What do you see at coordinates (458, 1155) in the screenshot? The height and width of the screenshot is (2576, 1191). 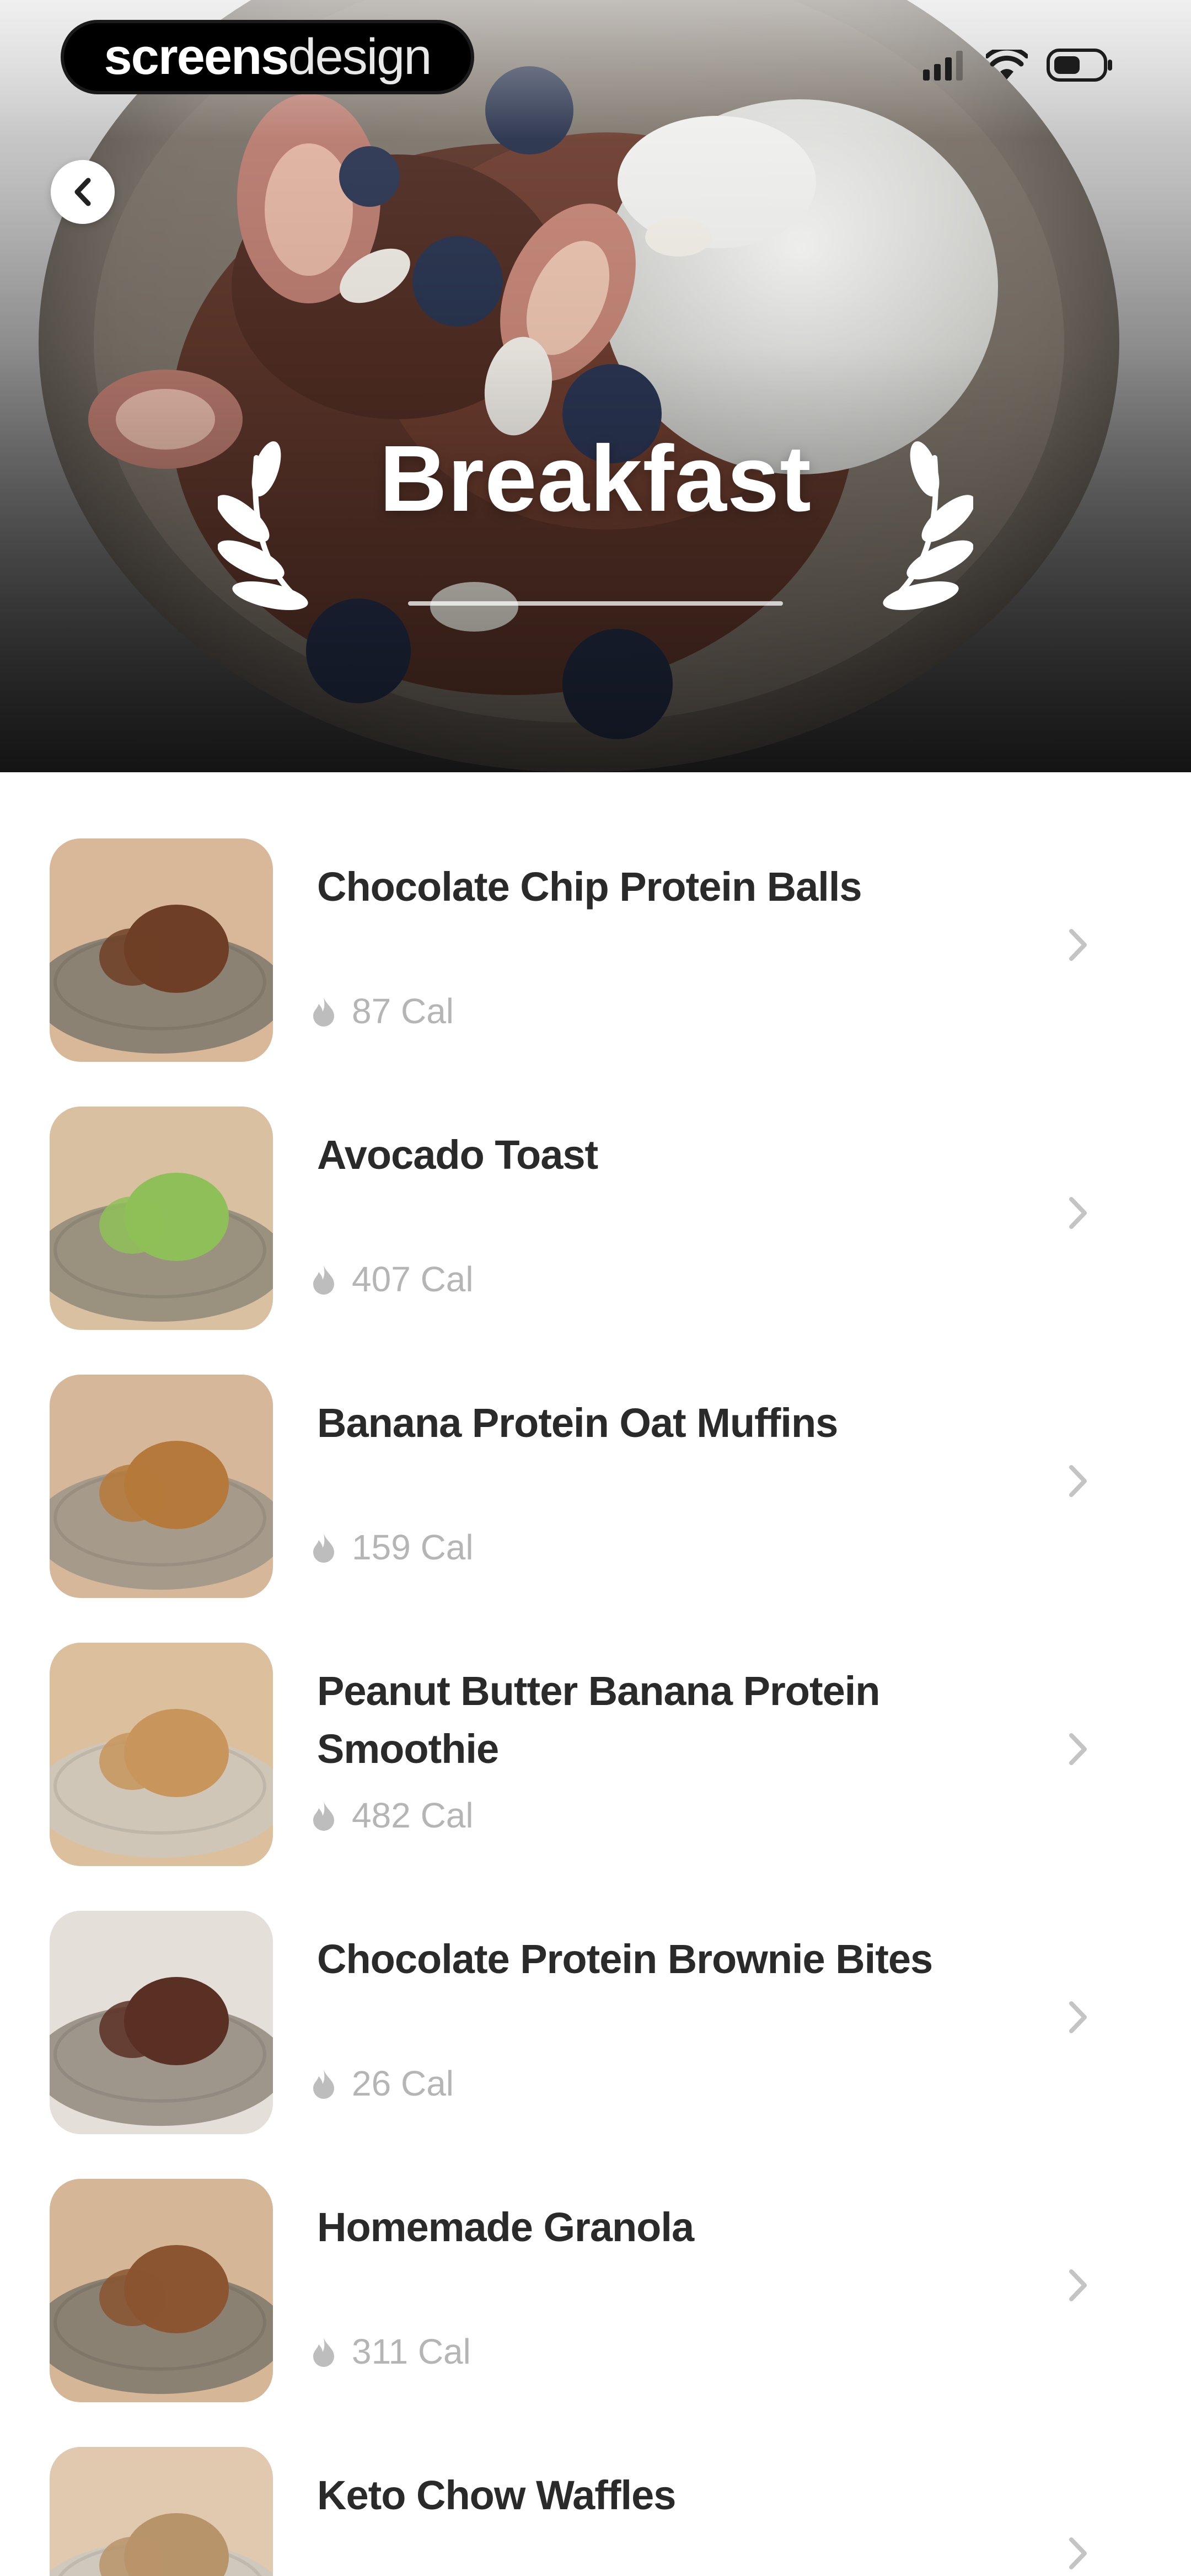 I see `recipe-name: Avocado Toast` at bounding box center [458, 1155].